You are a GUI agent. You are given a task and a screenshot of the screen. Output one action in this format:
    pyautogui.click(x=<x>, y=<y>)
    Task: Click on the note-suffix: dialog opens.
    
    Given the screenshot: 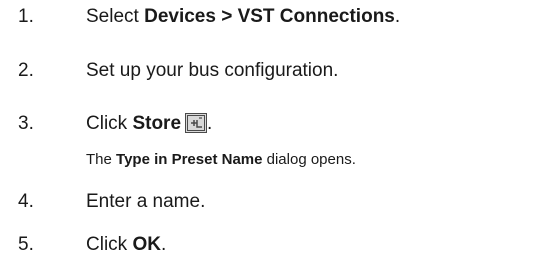 What is the action you would take?
    pyautogui.click(x=309, y=159)
    